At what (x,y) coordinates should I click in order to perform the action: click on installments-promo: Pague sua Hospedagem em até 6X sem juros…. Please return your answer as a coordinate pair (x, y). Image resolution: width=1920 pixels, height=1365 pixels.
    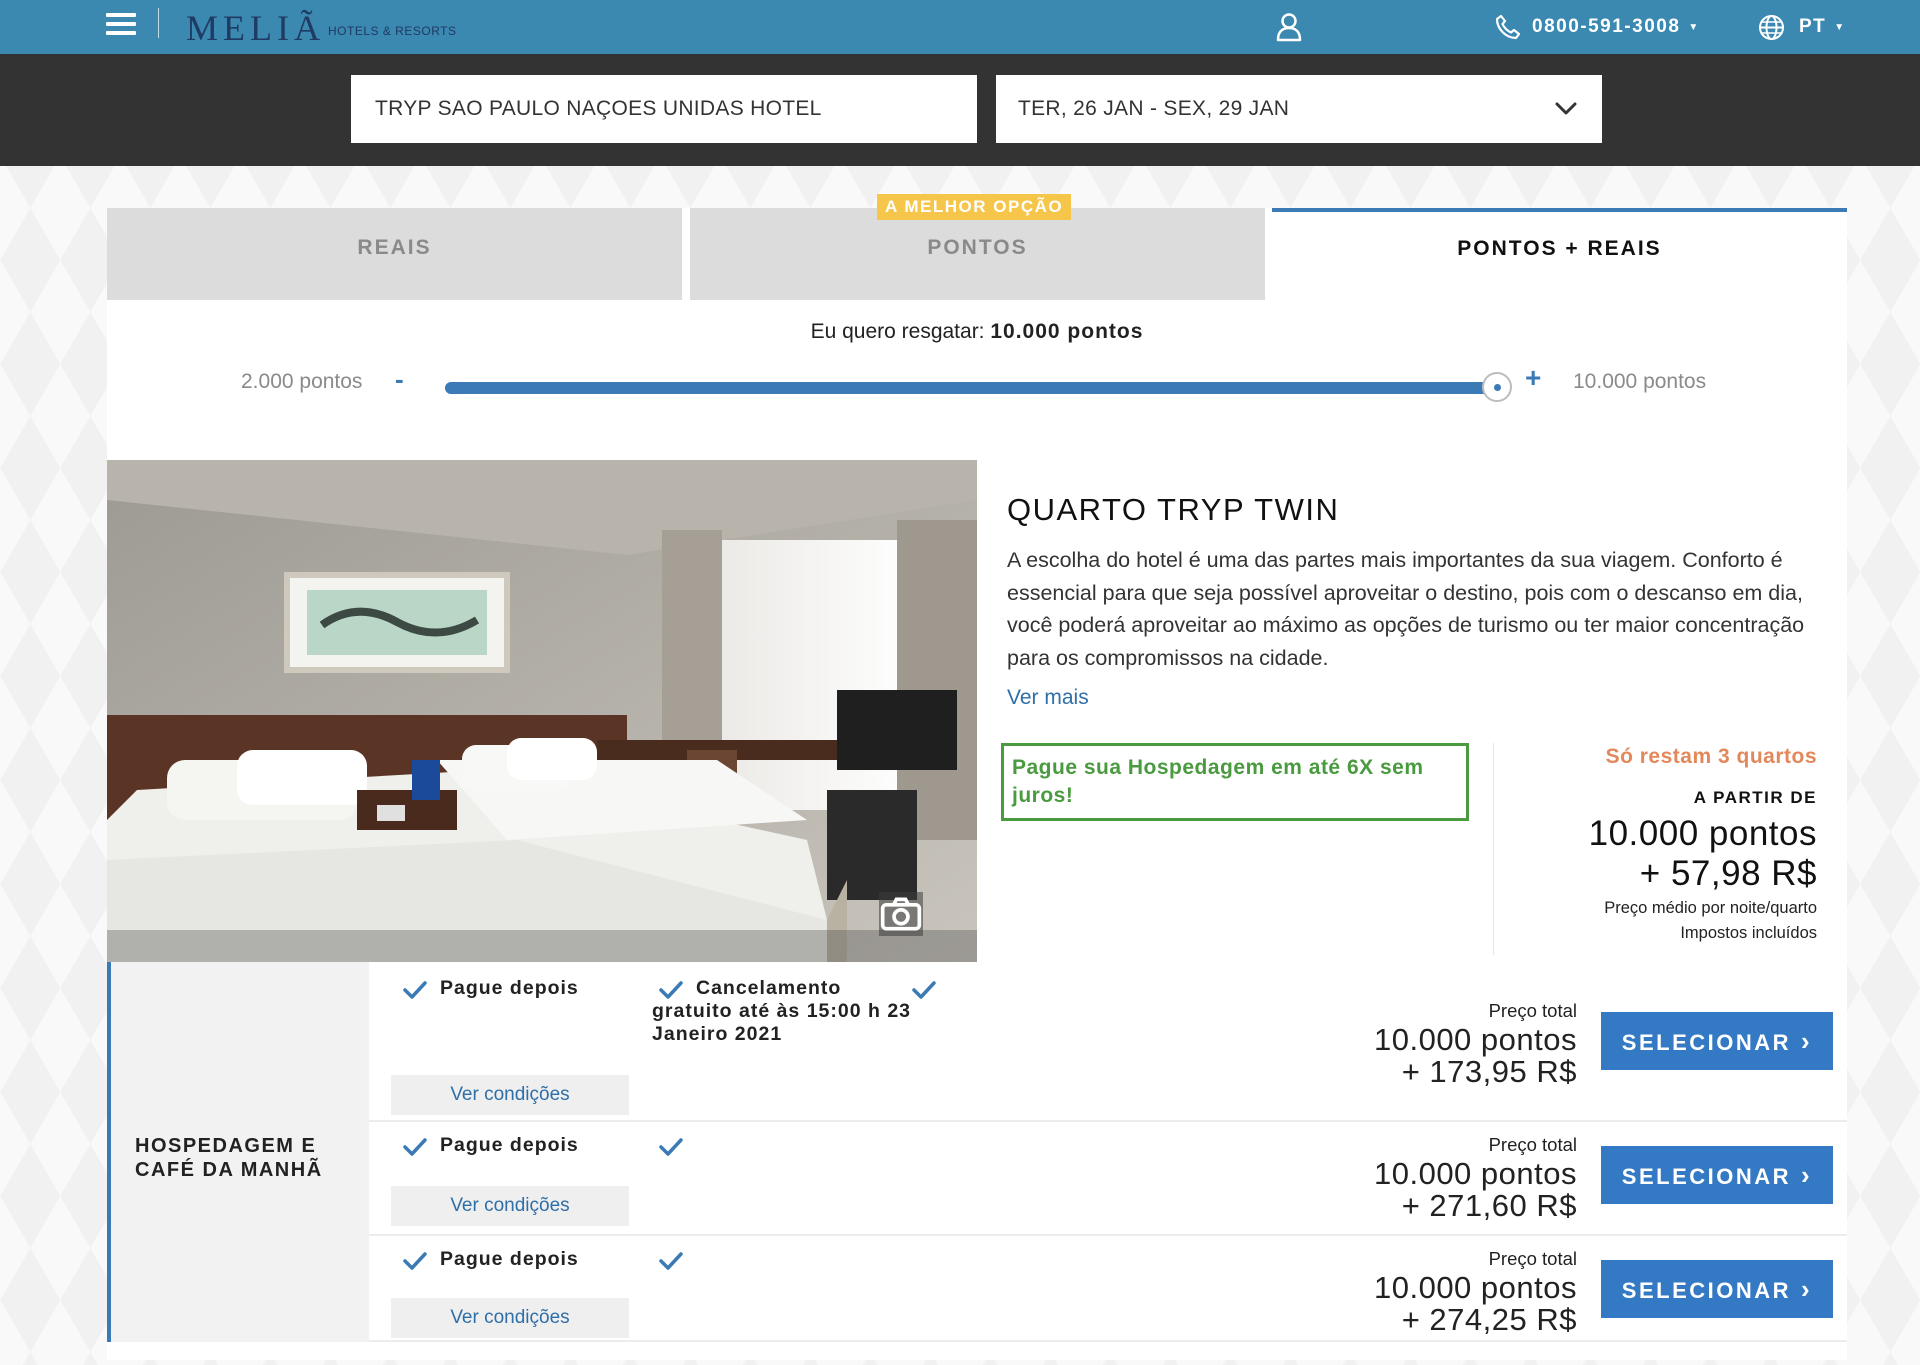
    Looking at the image, I should click on (1235, 782).